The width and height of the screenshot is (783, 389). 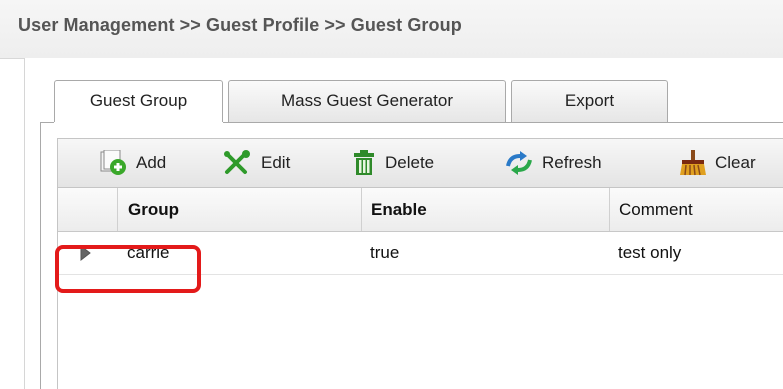 I want to click on clear-button: Clear, so click(x=717, y=163).